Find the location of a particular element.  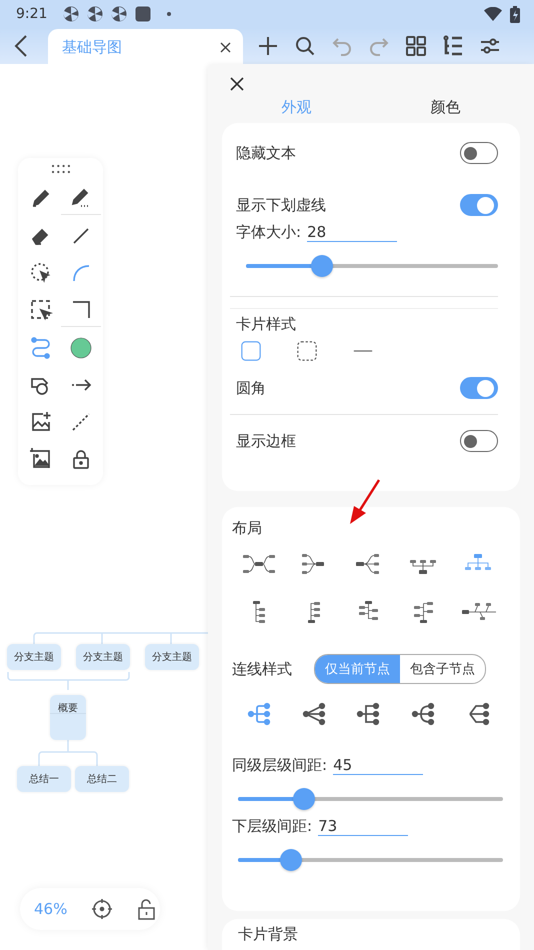

lasso-icon is located at coordinates (40, 273).